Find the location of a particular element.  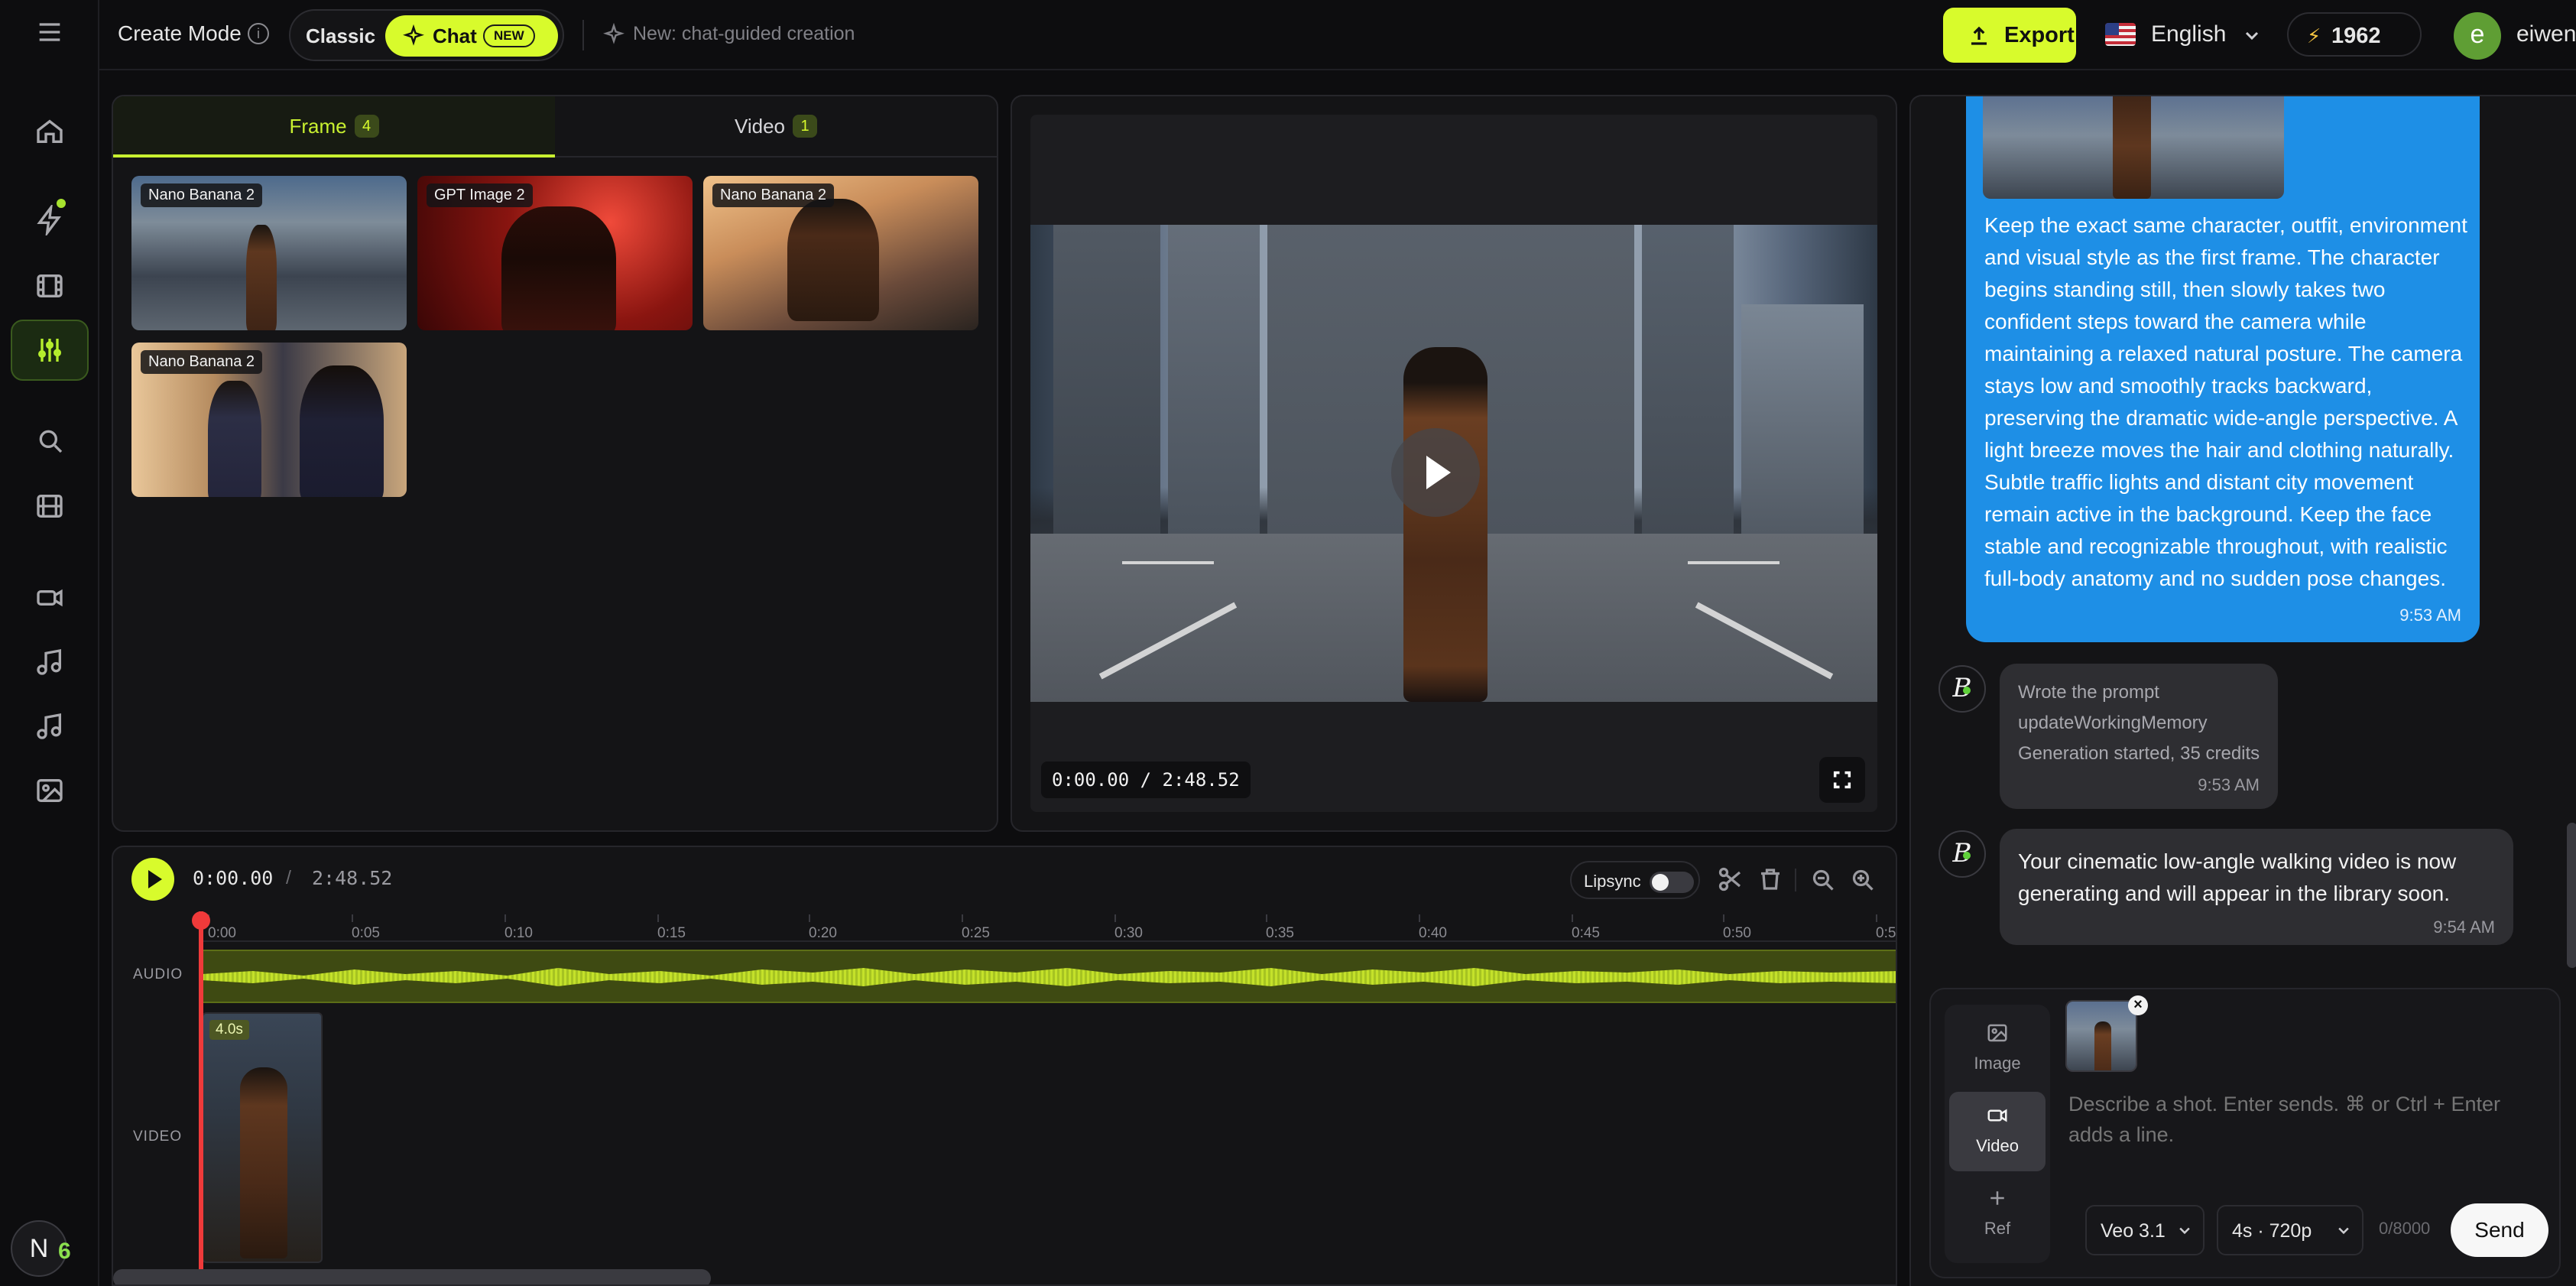

frame-thumbnail: GPT Image 2 is located at coordinates (555, 253).